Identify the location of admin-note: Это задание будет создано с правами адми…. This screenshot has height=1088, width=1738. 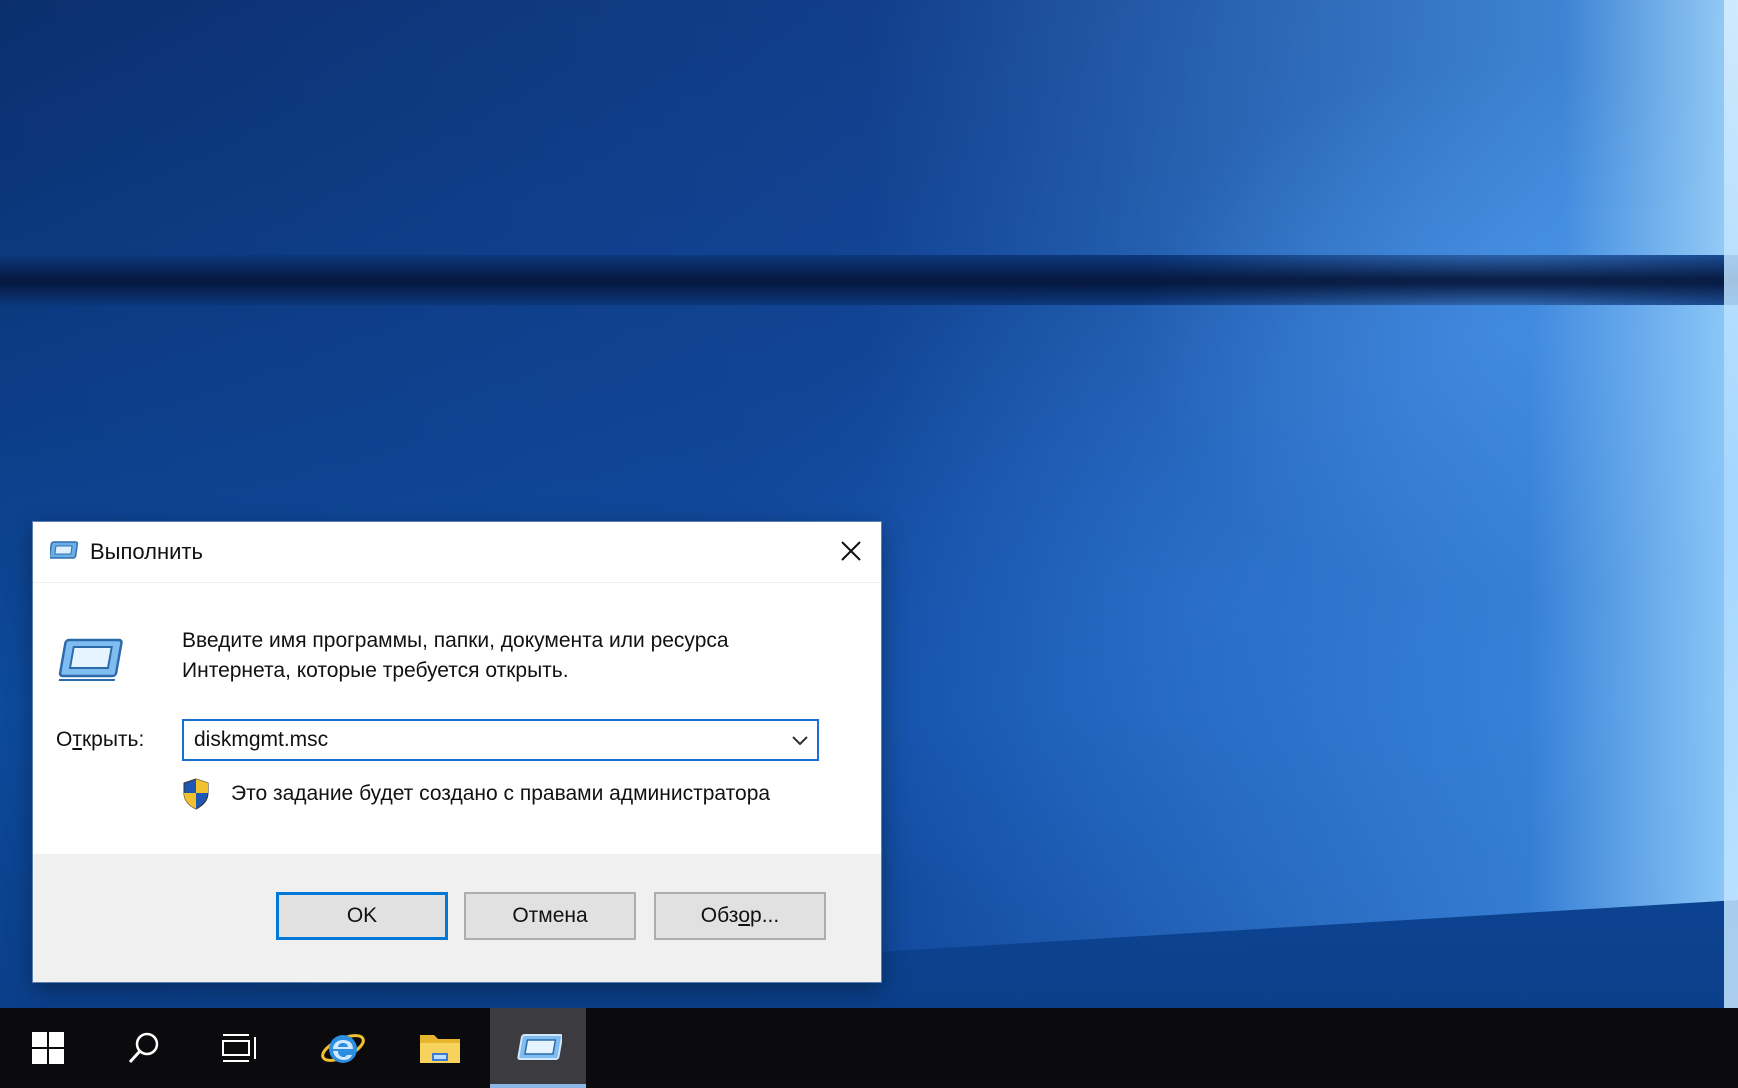
(501, 793).